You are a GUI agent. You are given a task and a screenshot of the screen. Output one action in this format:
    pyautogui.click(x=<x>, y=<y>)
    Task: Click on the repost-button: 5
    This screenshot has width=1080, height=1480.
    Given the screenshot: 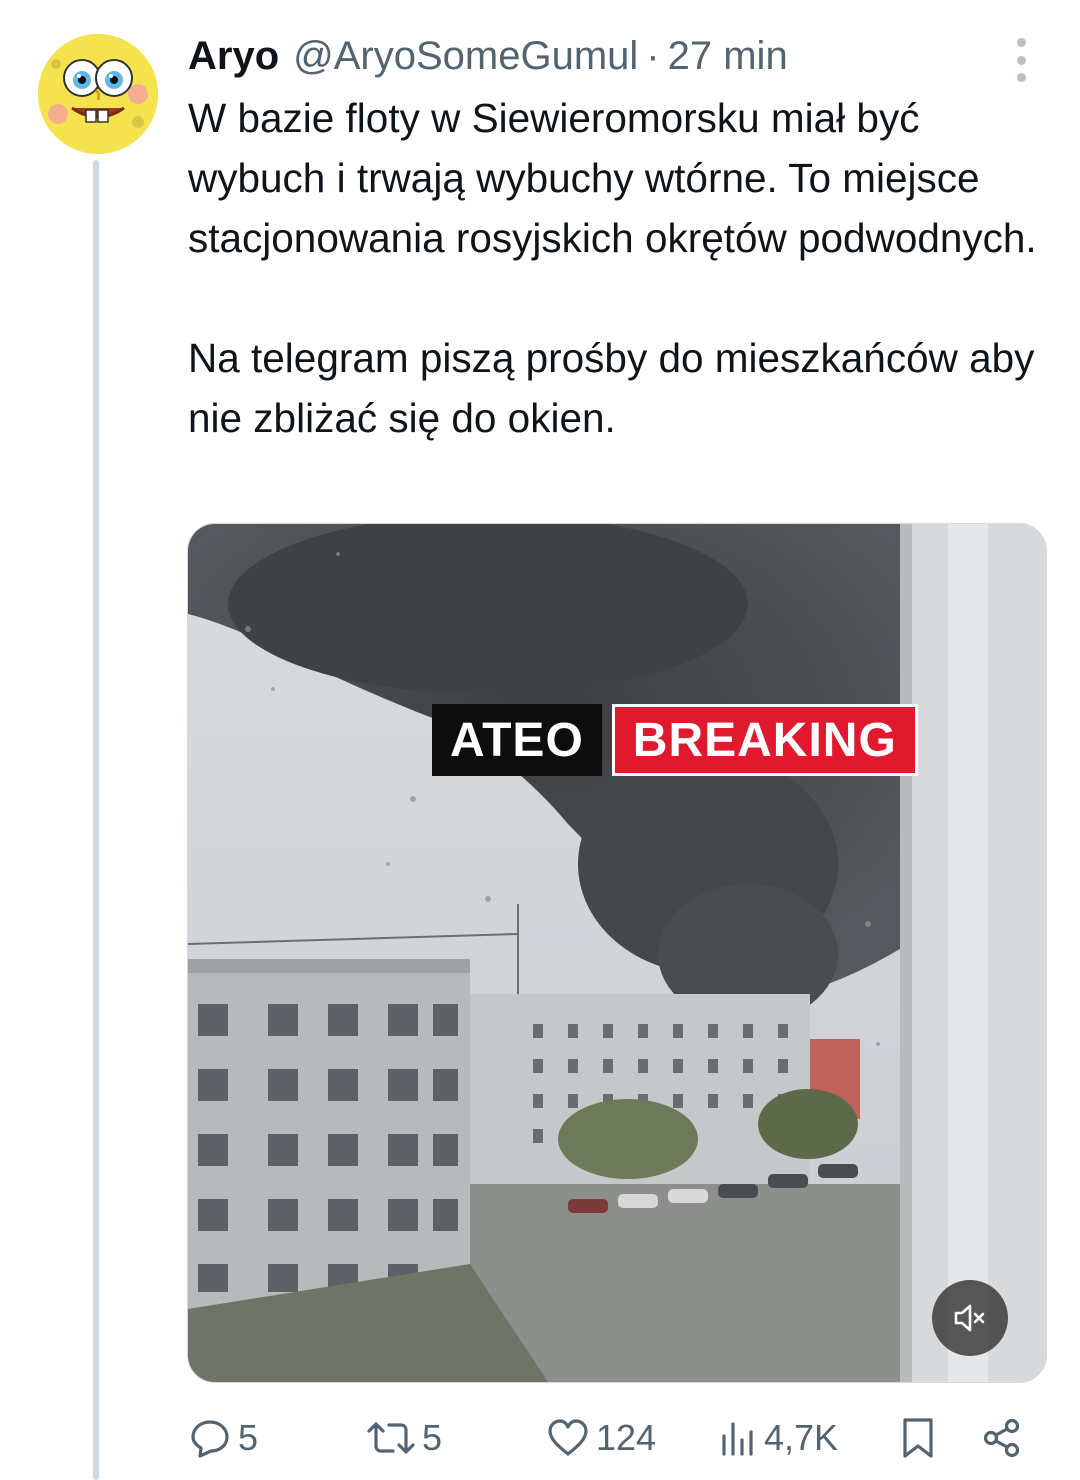 What is the action you would take?
    pyautogui.click(x=404, y=1438)
    